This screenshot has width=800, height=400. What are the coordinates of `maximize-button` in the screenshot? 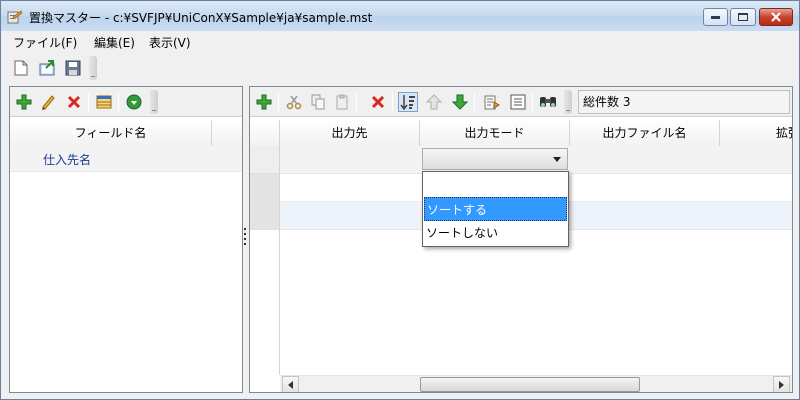 It's located at (743, 17).